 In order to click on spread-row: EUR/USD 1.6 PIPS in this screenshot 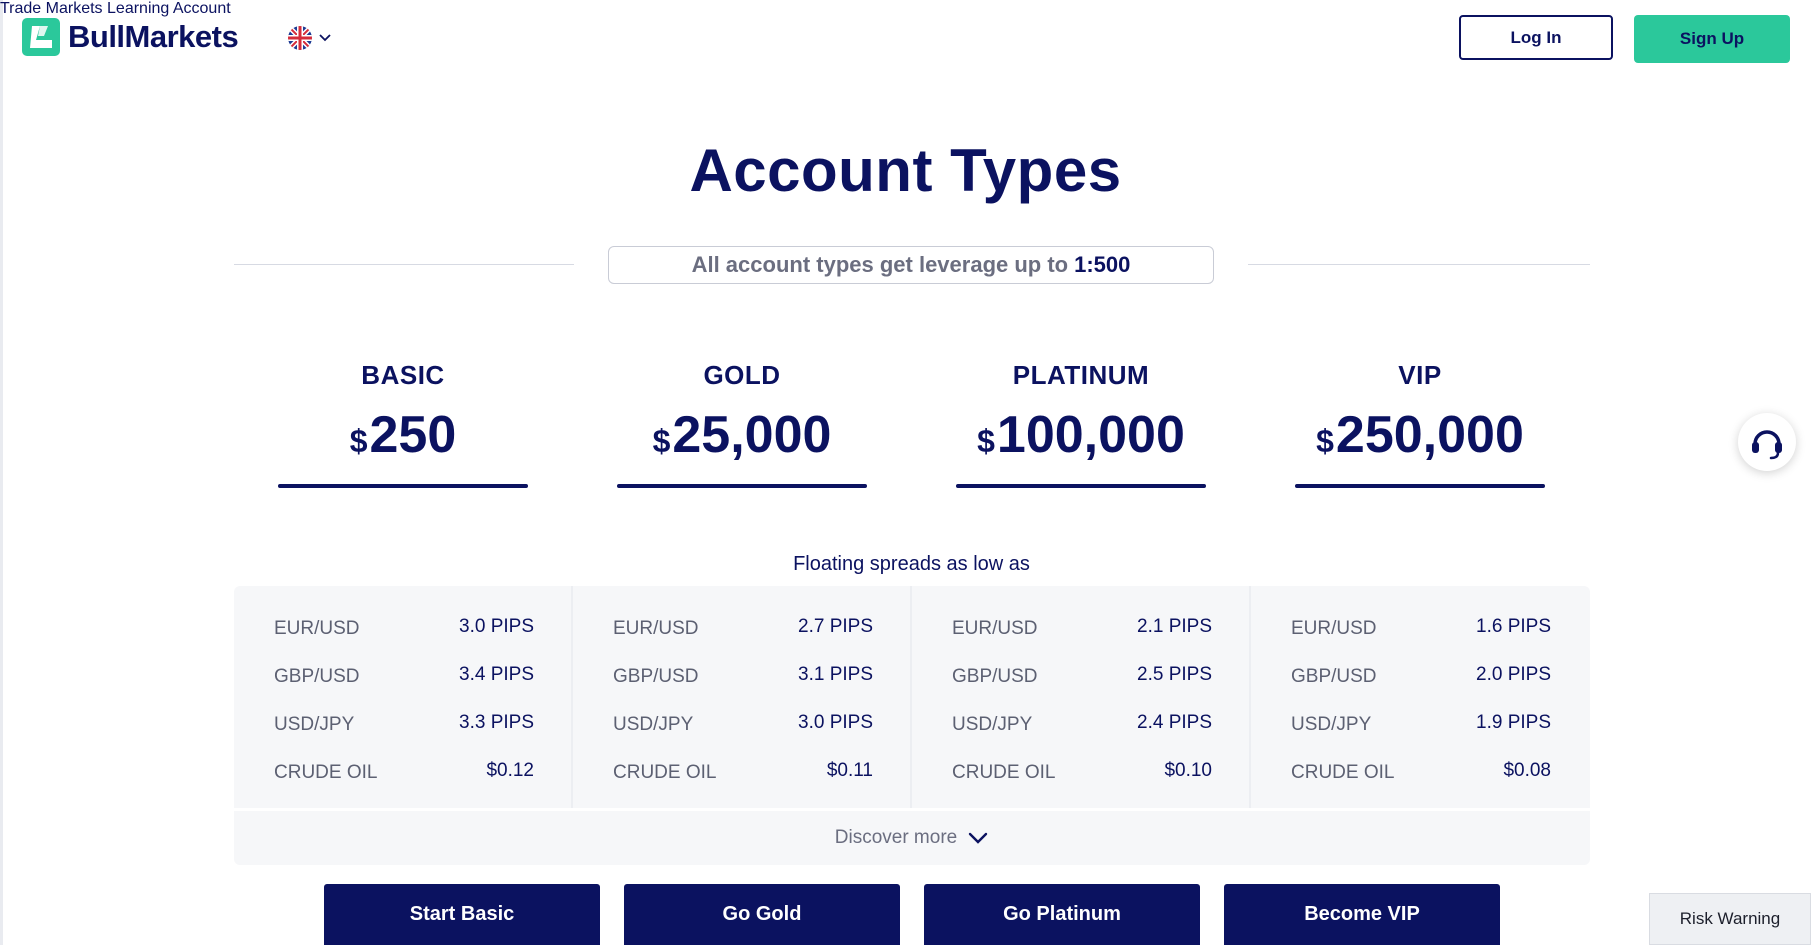, I will do `click(1421, 627)`.